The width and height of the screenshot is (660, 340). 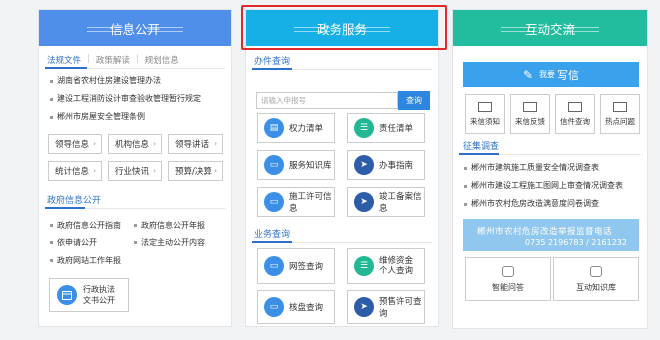 I want to click on statistics-button: 统计信息 ›, so click(x=75, y=171).